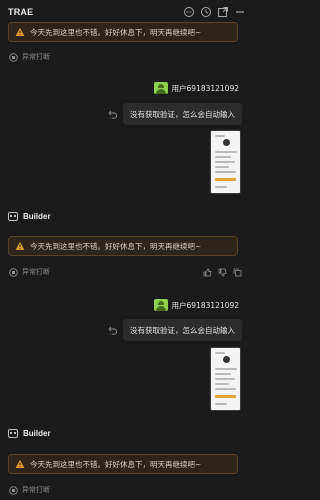 This screenshot has height=500, width=320. What do you see at coordinates (214, 12) in the screenshot?
I see `title-actions` at bounding box center [214, 12].